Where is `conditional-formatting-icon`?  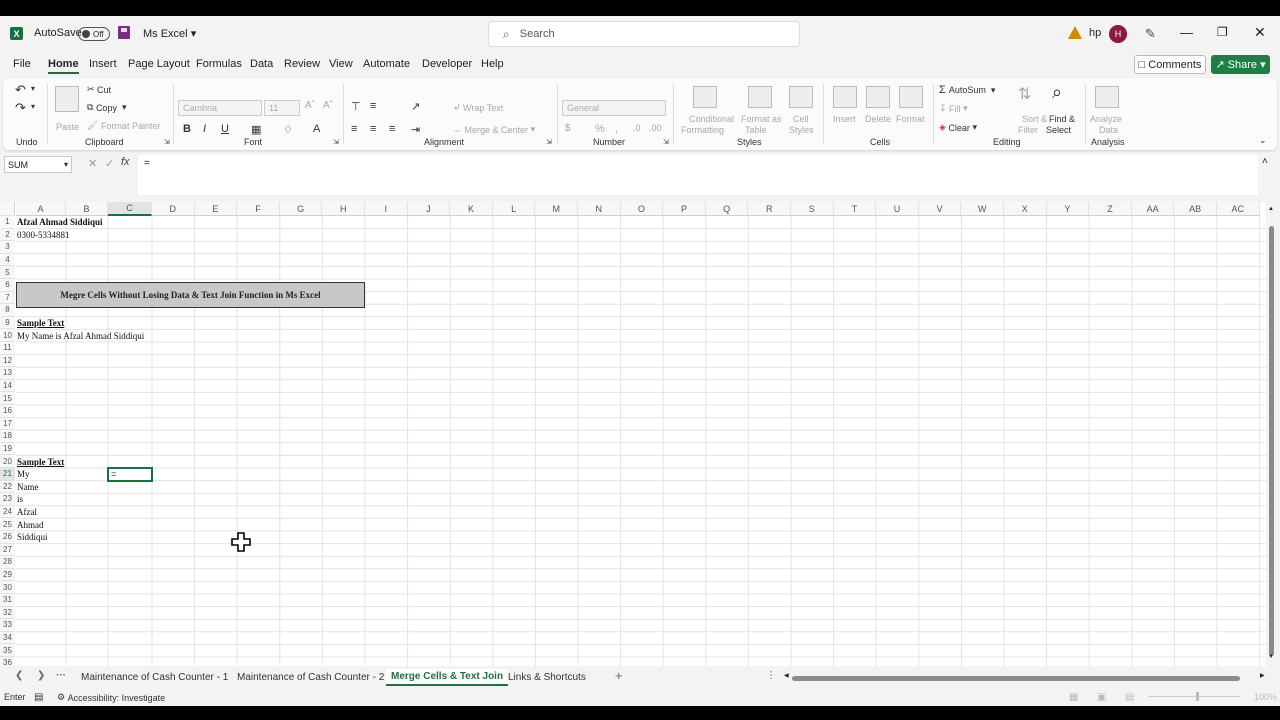 conditional-formatting-icon is located at coordinates (705, 97).